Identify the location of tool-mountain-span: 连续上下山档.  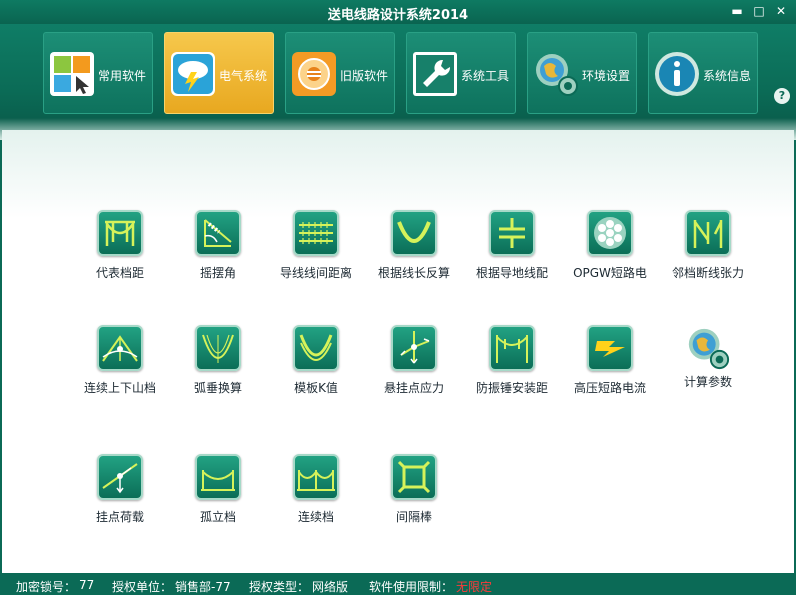
(120, 371).